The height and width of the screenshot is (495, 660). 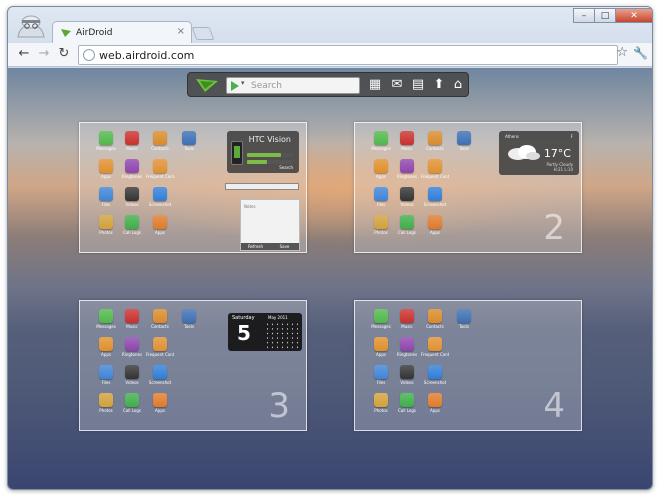 I want to click on reload-button: ↻, so click(x=64, y=54).